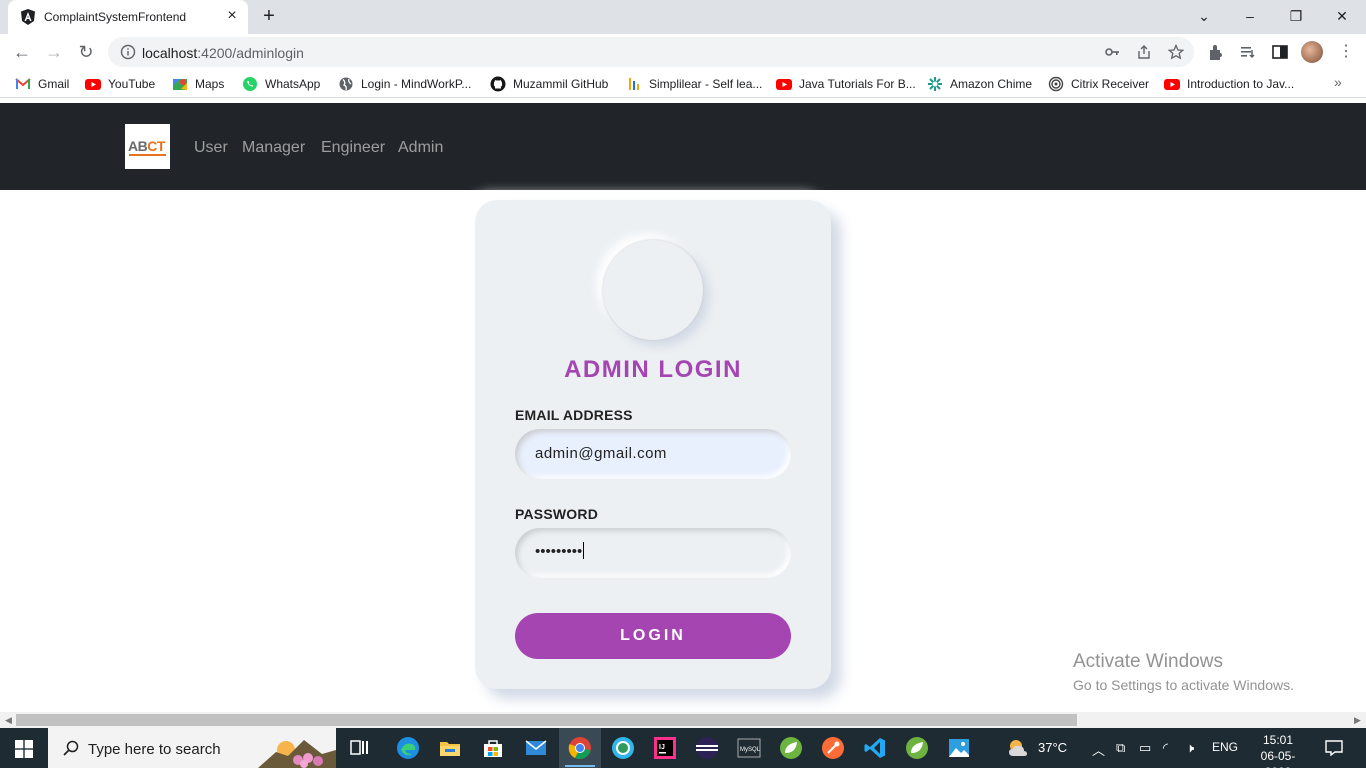 Image resolution: width=1366 pixels, height=780 pixels. Describe the element at coordinates (156, 146) in the screenshot. I see `logo-text-b: CT` at that location.